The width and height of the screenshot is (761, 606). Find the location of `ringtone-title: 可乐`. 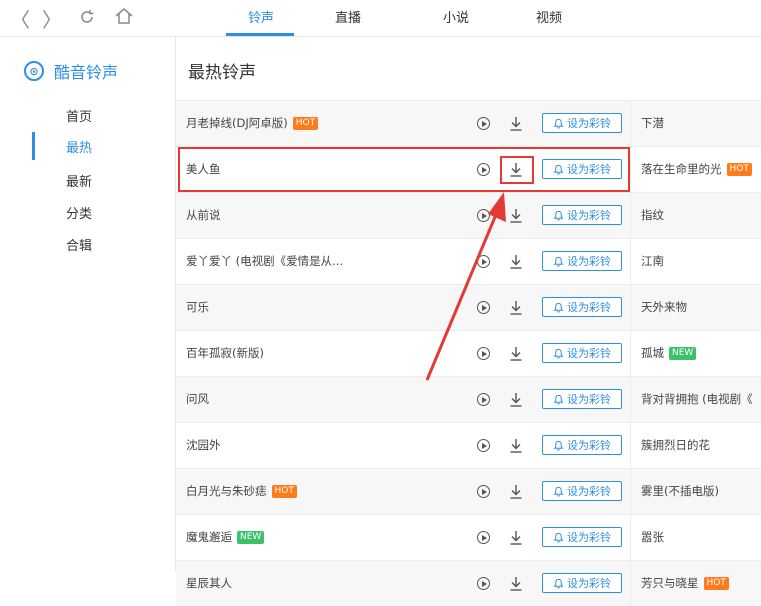

ringtone-title: 可乐 is located at coordinates (197, 307).